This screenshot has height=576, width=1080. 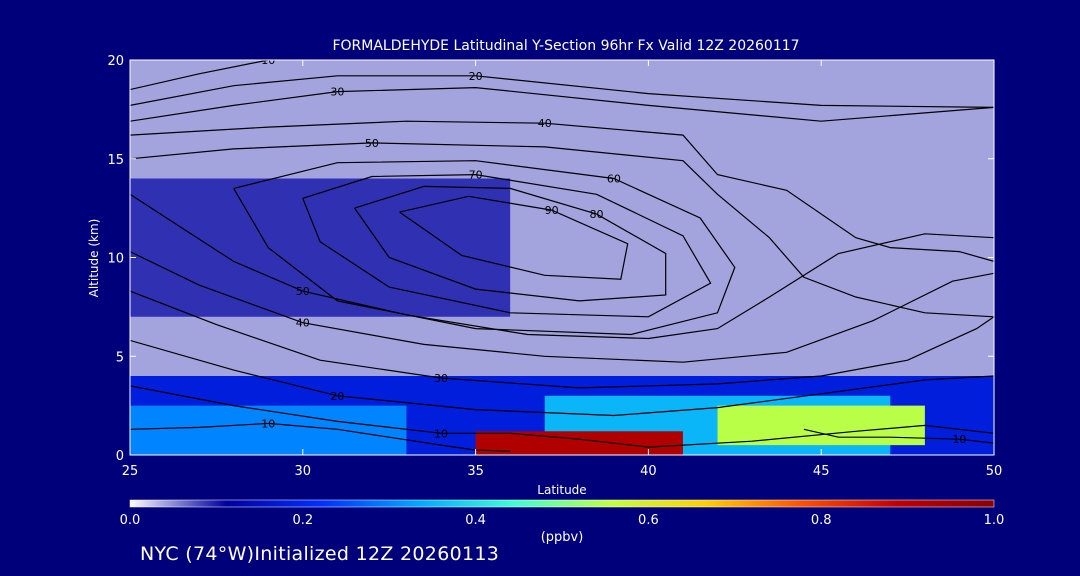 What do you see at coordinates (115, 160) in the screenshot?
I see `y-tick-label: 15` at bounding box center [115, 160].